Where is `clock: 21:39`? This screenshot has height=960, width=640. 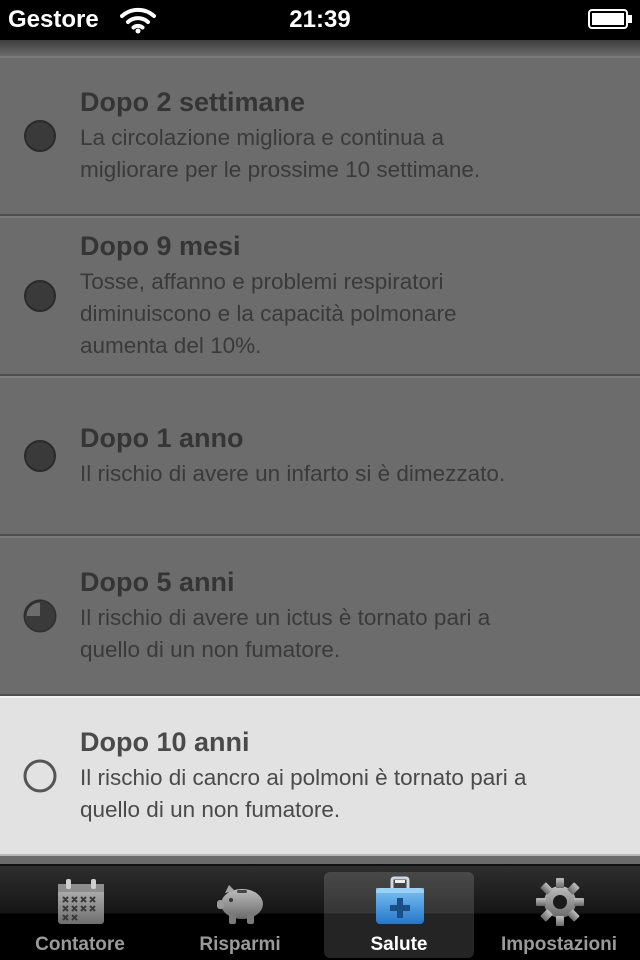 clock: 21:39 is located at coordinates (320, 19).